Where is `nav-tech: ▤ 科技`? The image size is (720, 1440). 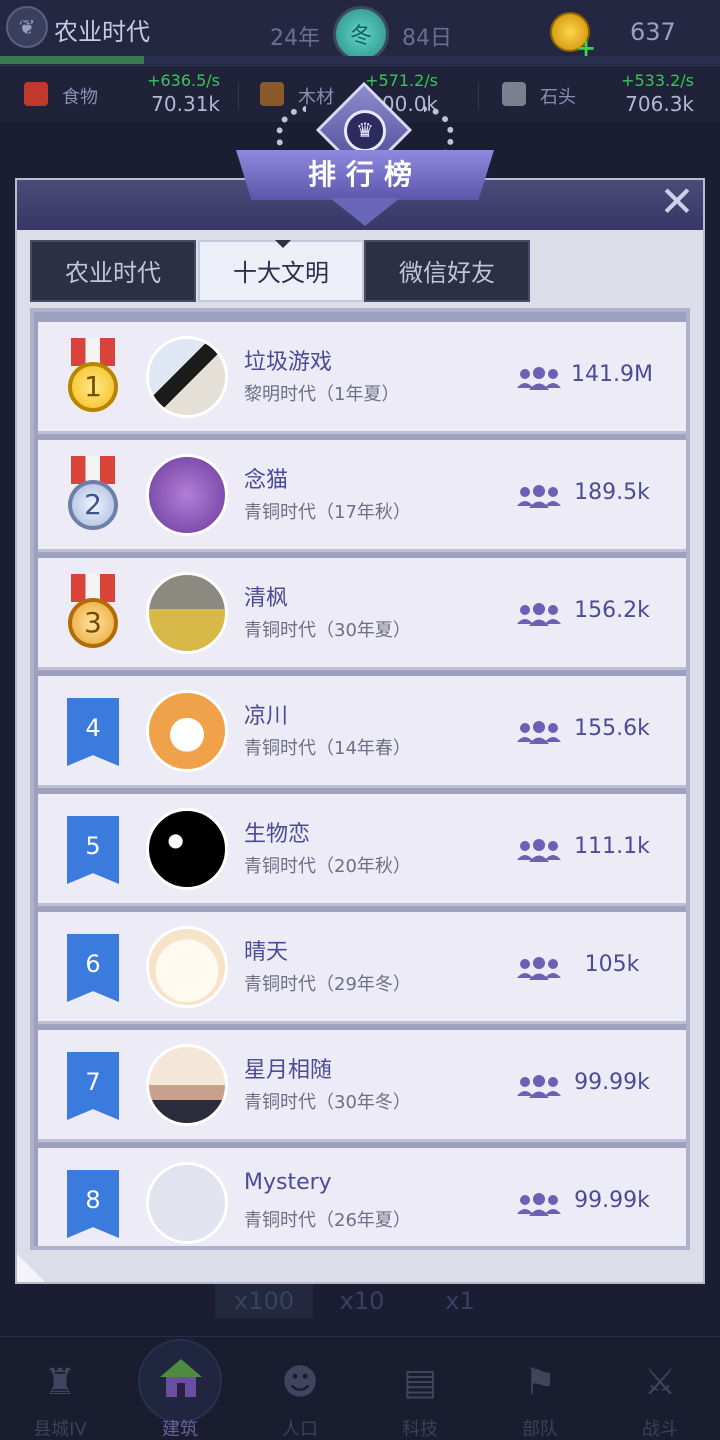 nav-tech: ▤ 科技 is located at coordinates (420, 1388).